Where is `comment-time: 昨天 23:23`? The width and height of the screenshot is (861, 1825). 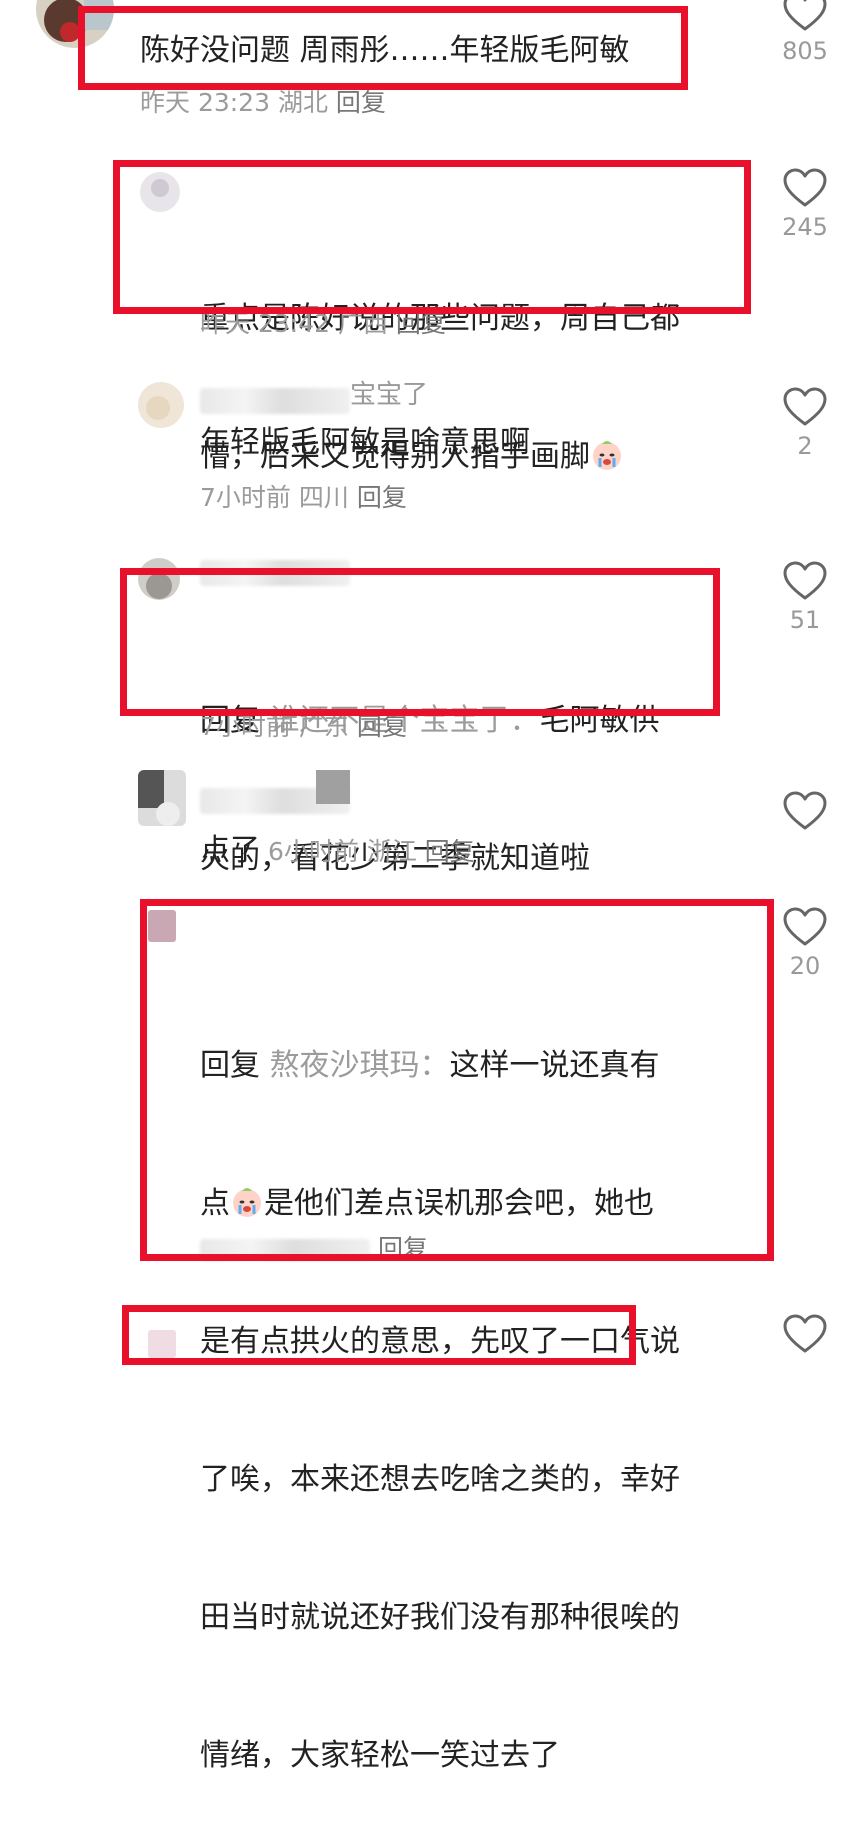 comment-time: 昨天 23:23 is located at coordinates (205, 102).